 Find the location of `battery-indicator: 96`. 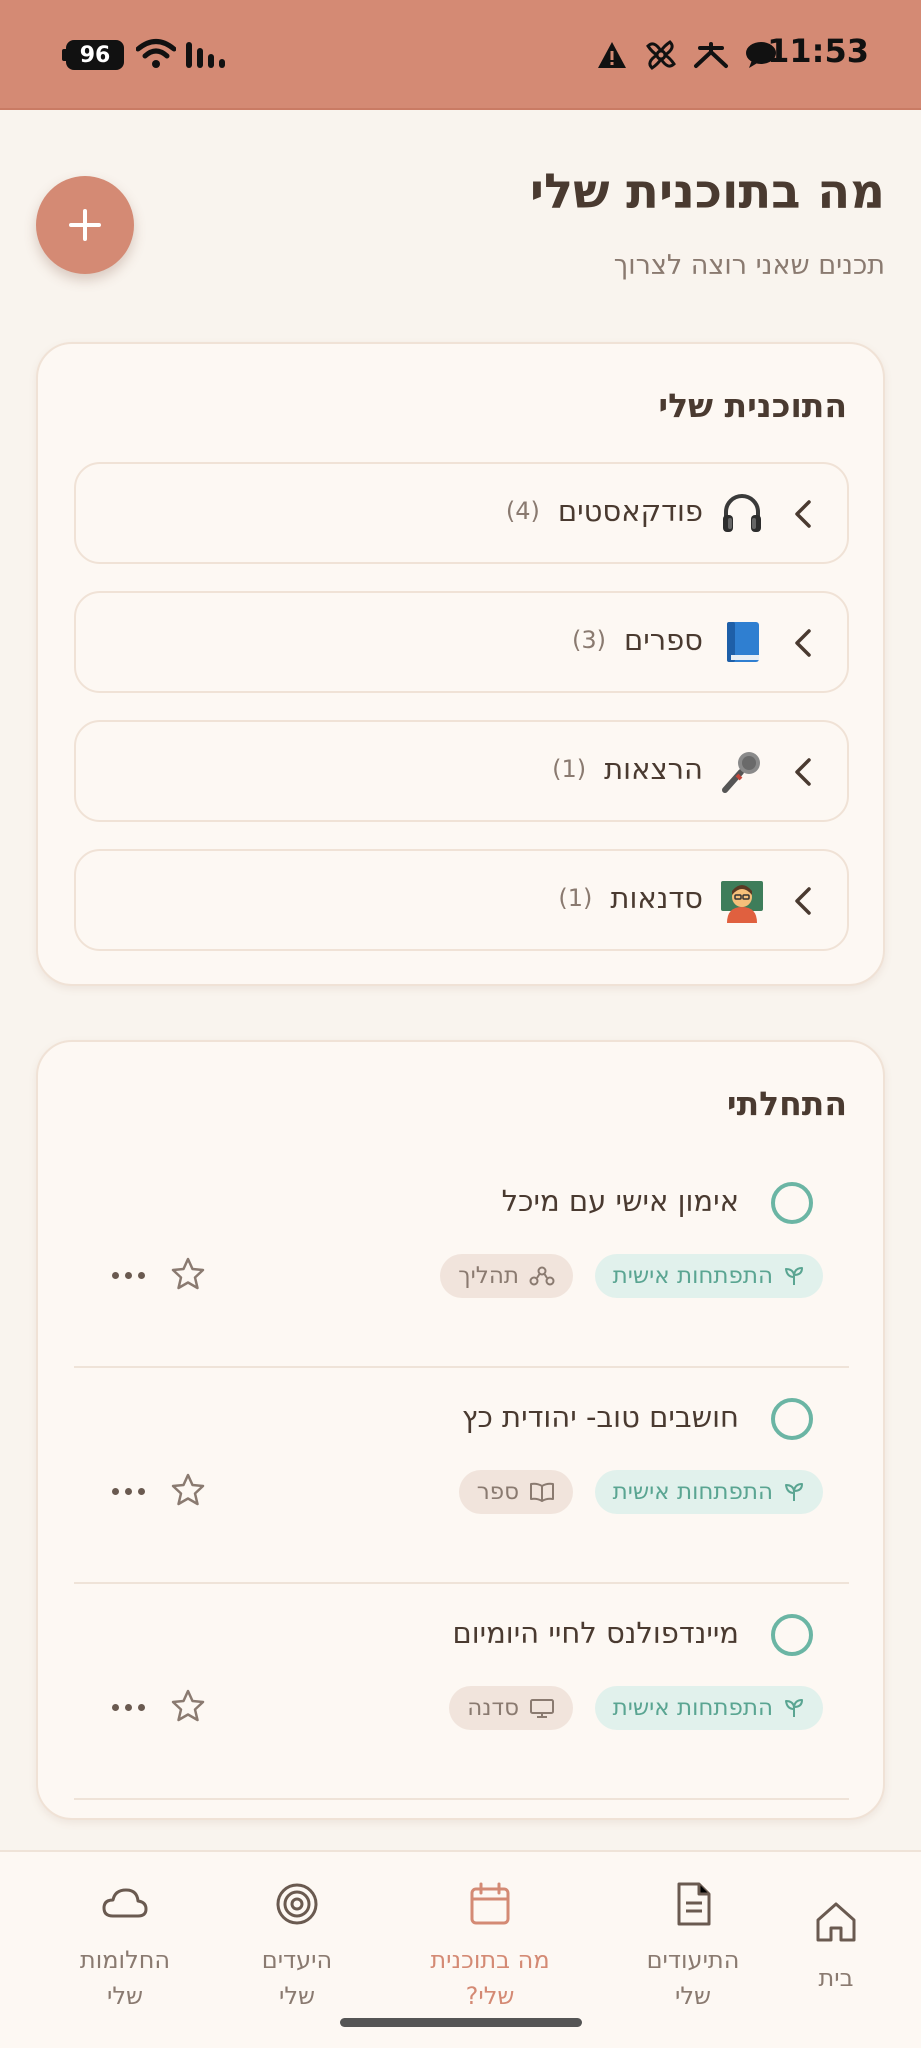

battery-indicator: 96 is located at coordinates (95, 55).